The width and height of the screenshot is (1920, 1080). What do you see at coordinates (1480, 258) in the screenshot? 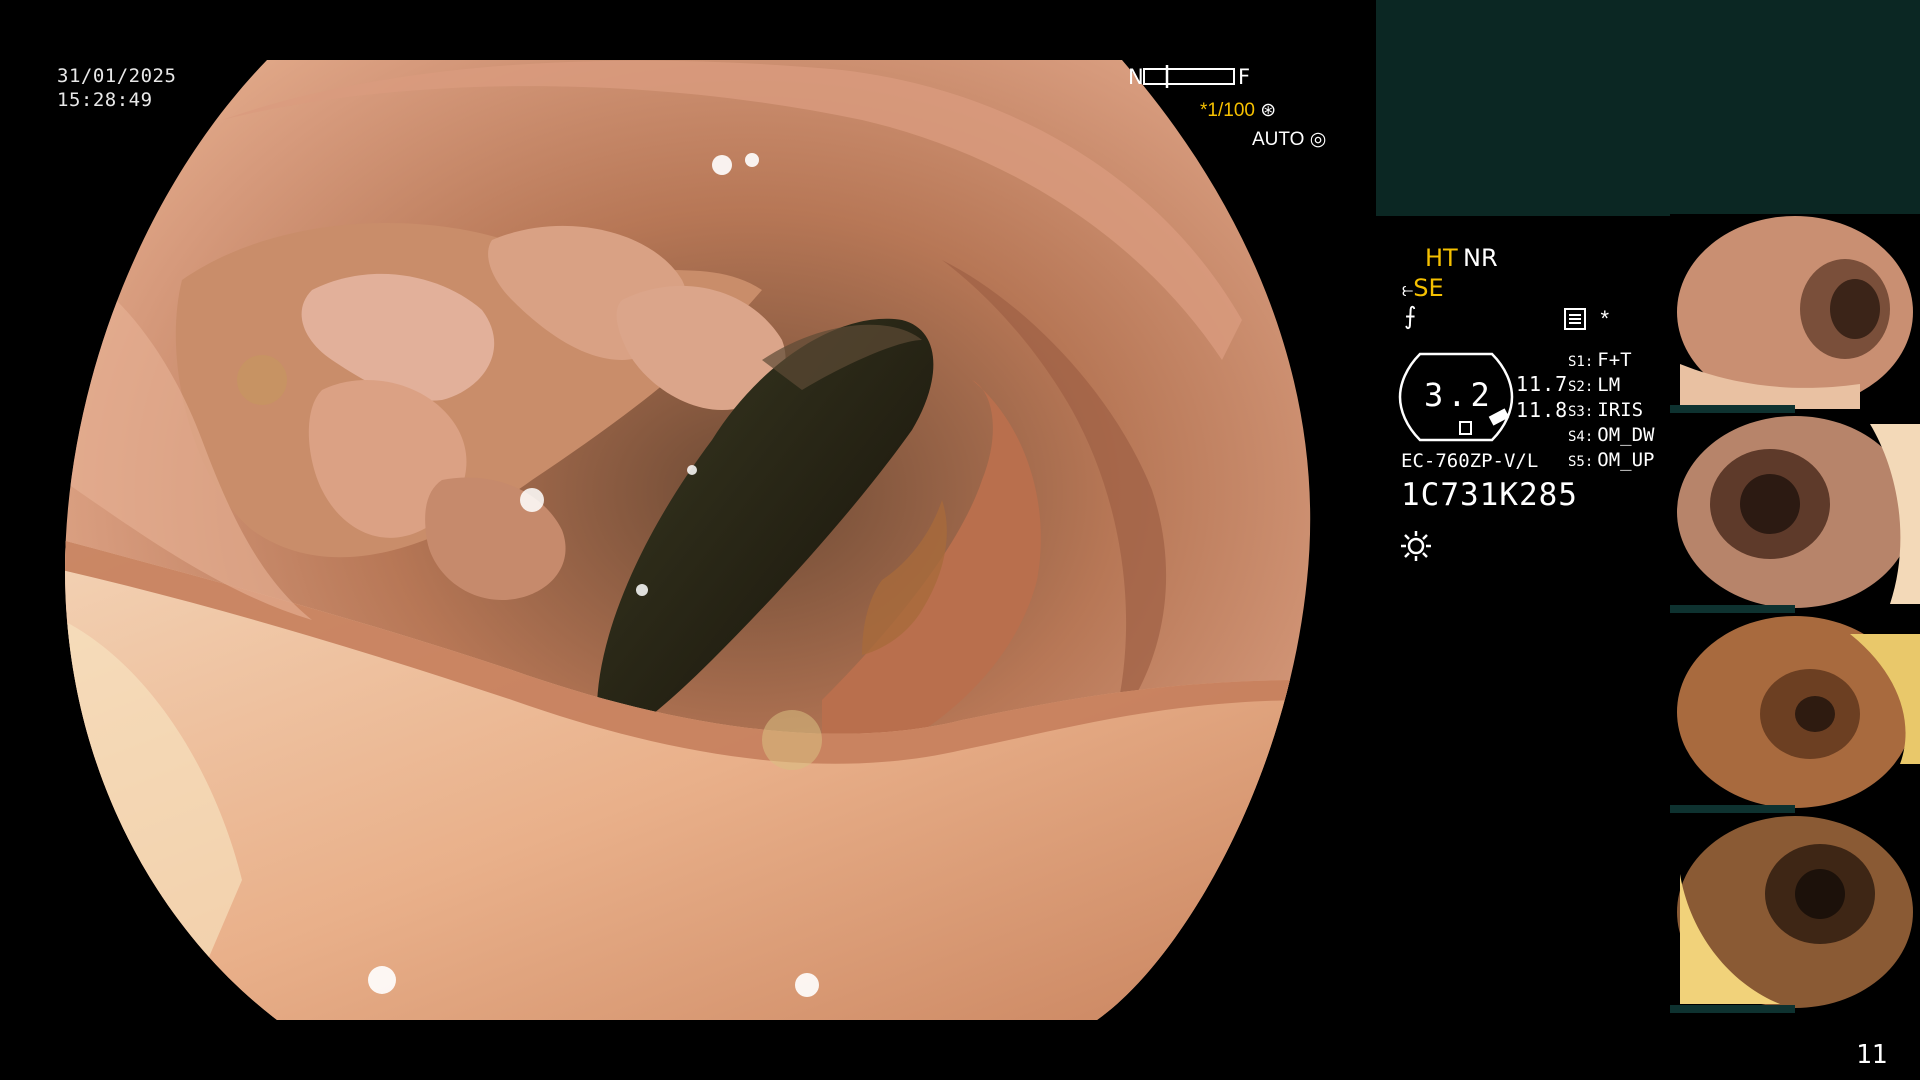
I see `nr-label: NR` at bounding box center [1480, 258].